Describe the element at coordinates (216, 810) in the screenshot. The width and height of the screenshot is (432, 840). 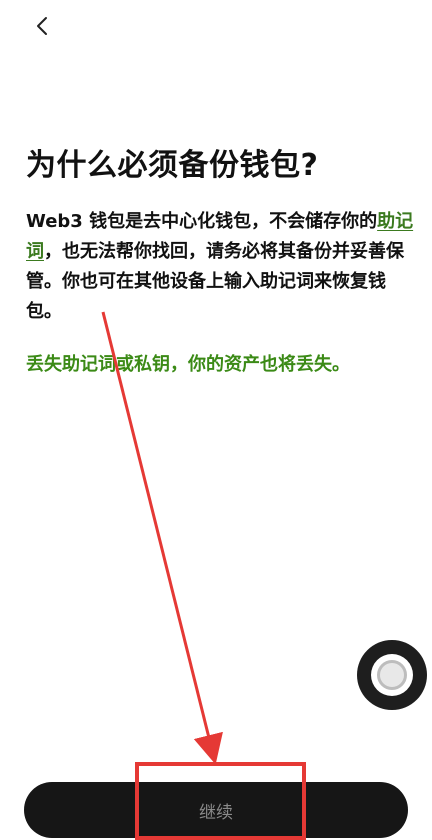
I see `continue-button: 继续` at that location.